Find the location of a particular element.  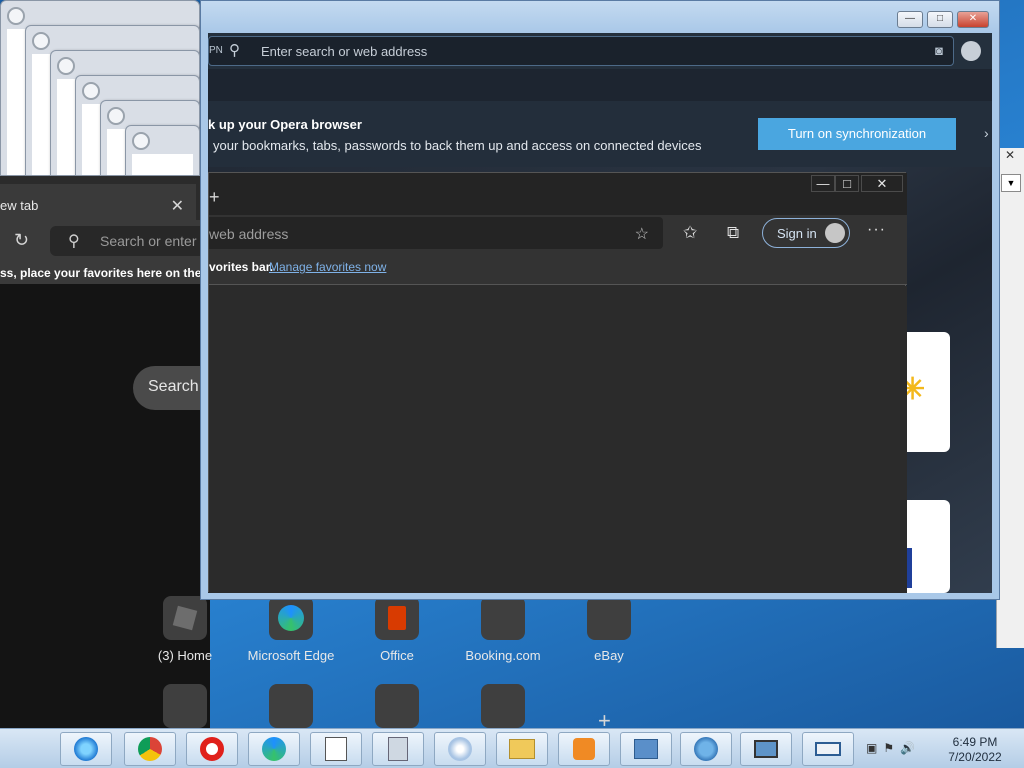

taskbar-calculator is located at coordinates (398, 749).